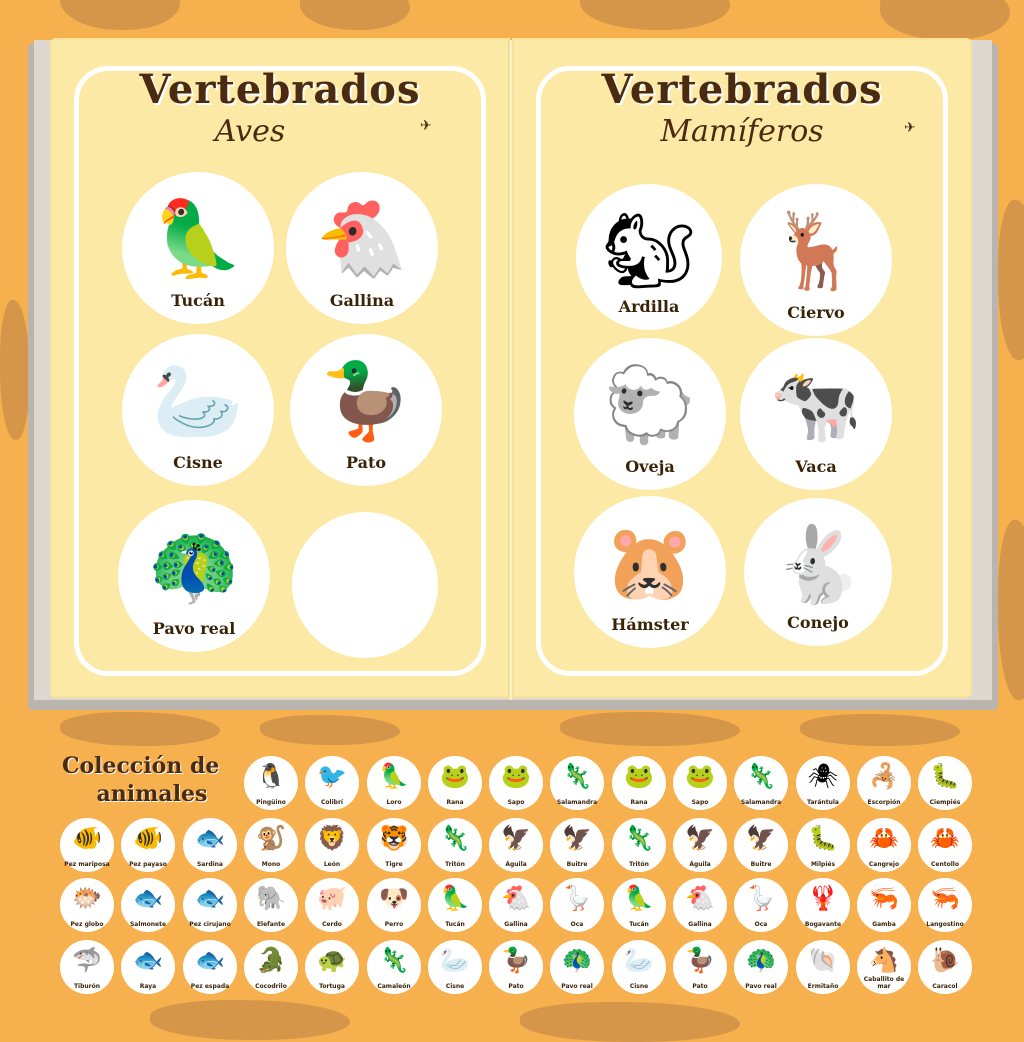 This screenshot has height=1042, width=1024. I want to click on sticker-item: 🐟 Salmonete, so click(148, 905).